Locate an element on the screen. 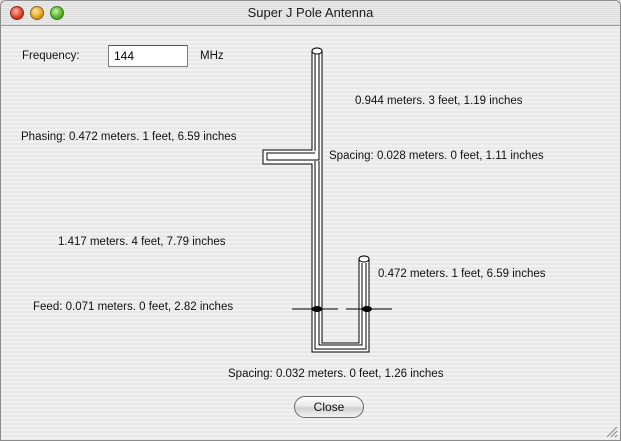 This screenshot has width=621, height=441. feed-label: Feed: 0.071 meters. 0 feet, 2.82 inches is located at coordinates (133, 307).